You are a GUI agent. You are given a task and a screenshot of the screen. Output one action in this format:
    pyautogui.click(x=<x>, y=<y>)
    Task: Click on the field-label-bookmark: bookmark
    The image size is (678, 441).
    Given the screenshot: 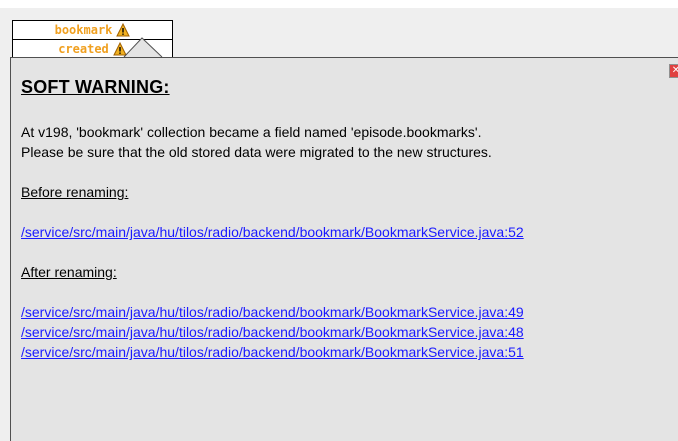 What is the action you would take?
    pyautogui.click(x=83, y=30)
    